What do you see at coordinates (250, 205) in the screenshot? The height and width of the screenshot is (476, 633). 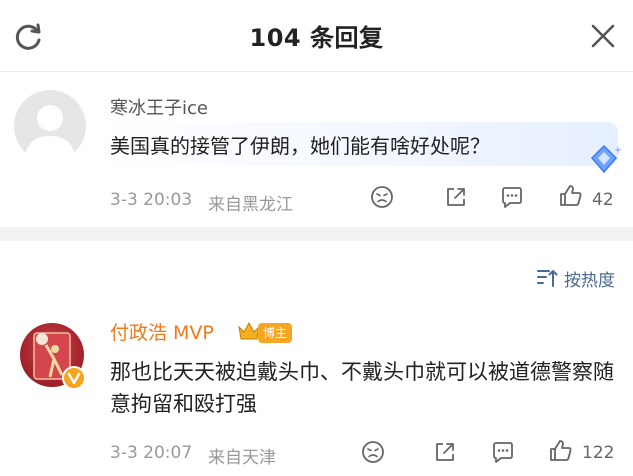 I see `location: 来自黑龙江` at bounding box center [250, 205].